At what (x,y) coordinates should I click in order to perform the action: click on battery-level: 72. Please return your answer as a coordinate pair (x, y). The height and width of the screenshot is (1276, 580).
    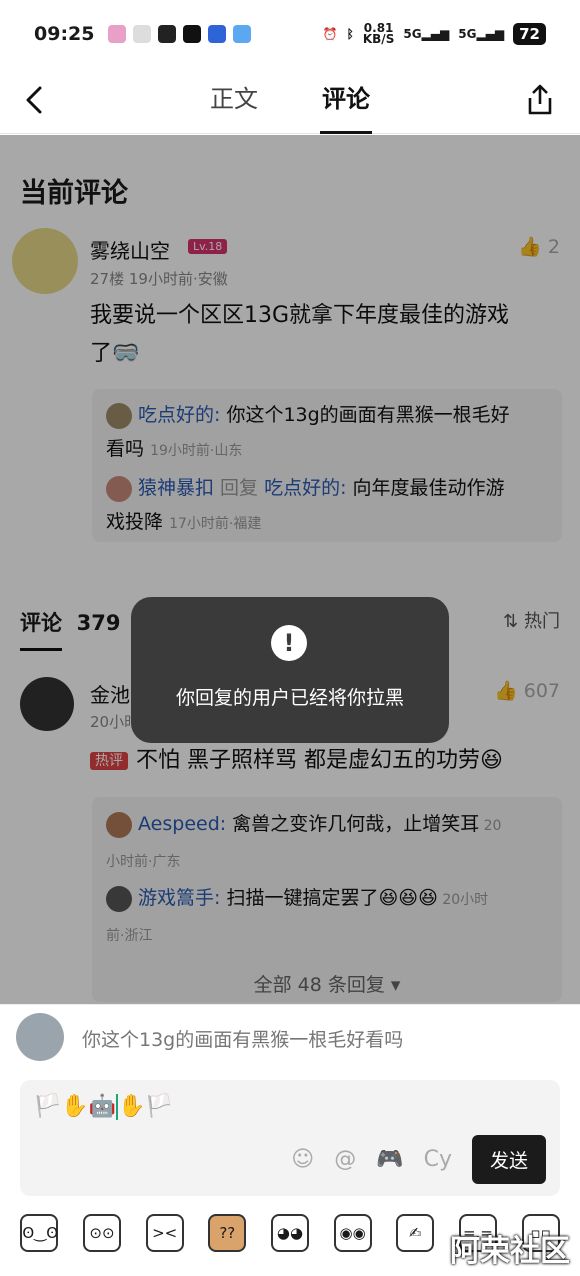
    Looking at the image, I should click on (529, 34).